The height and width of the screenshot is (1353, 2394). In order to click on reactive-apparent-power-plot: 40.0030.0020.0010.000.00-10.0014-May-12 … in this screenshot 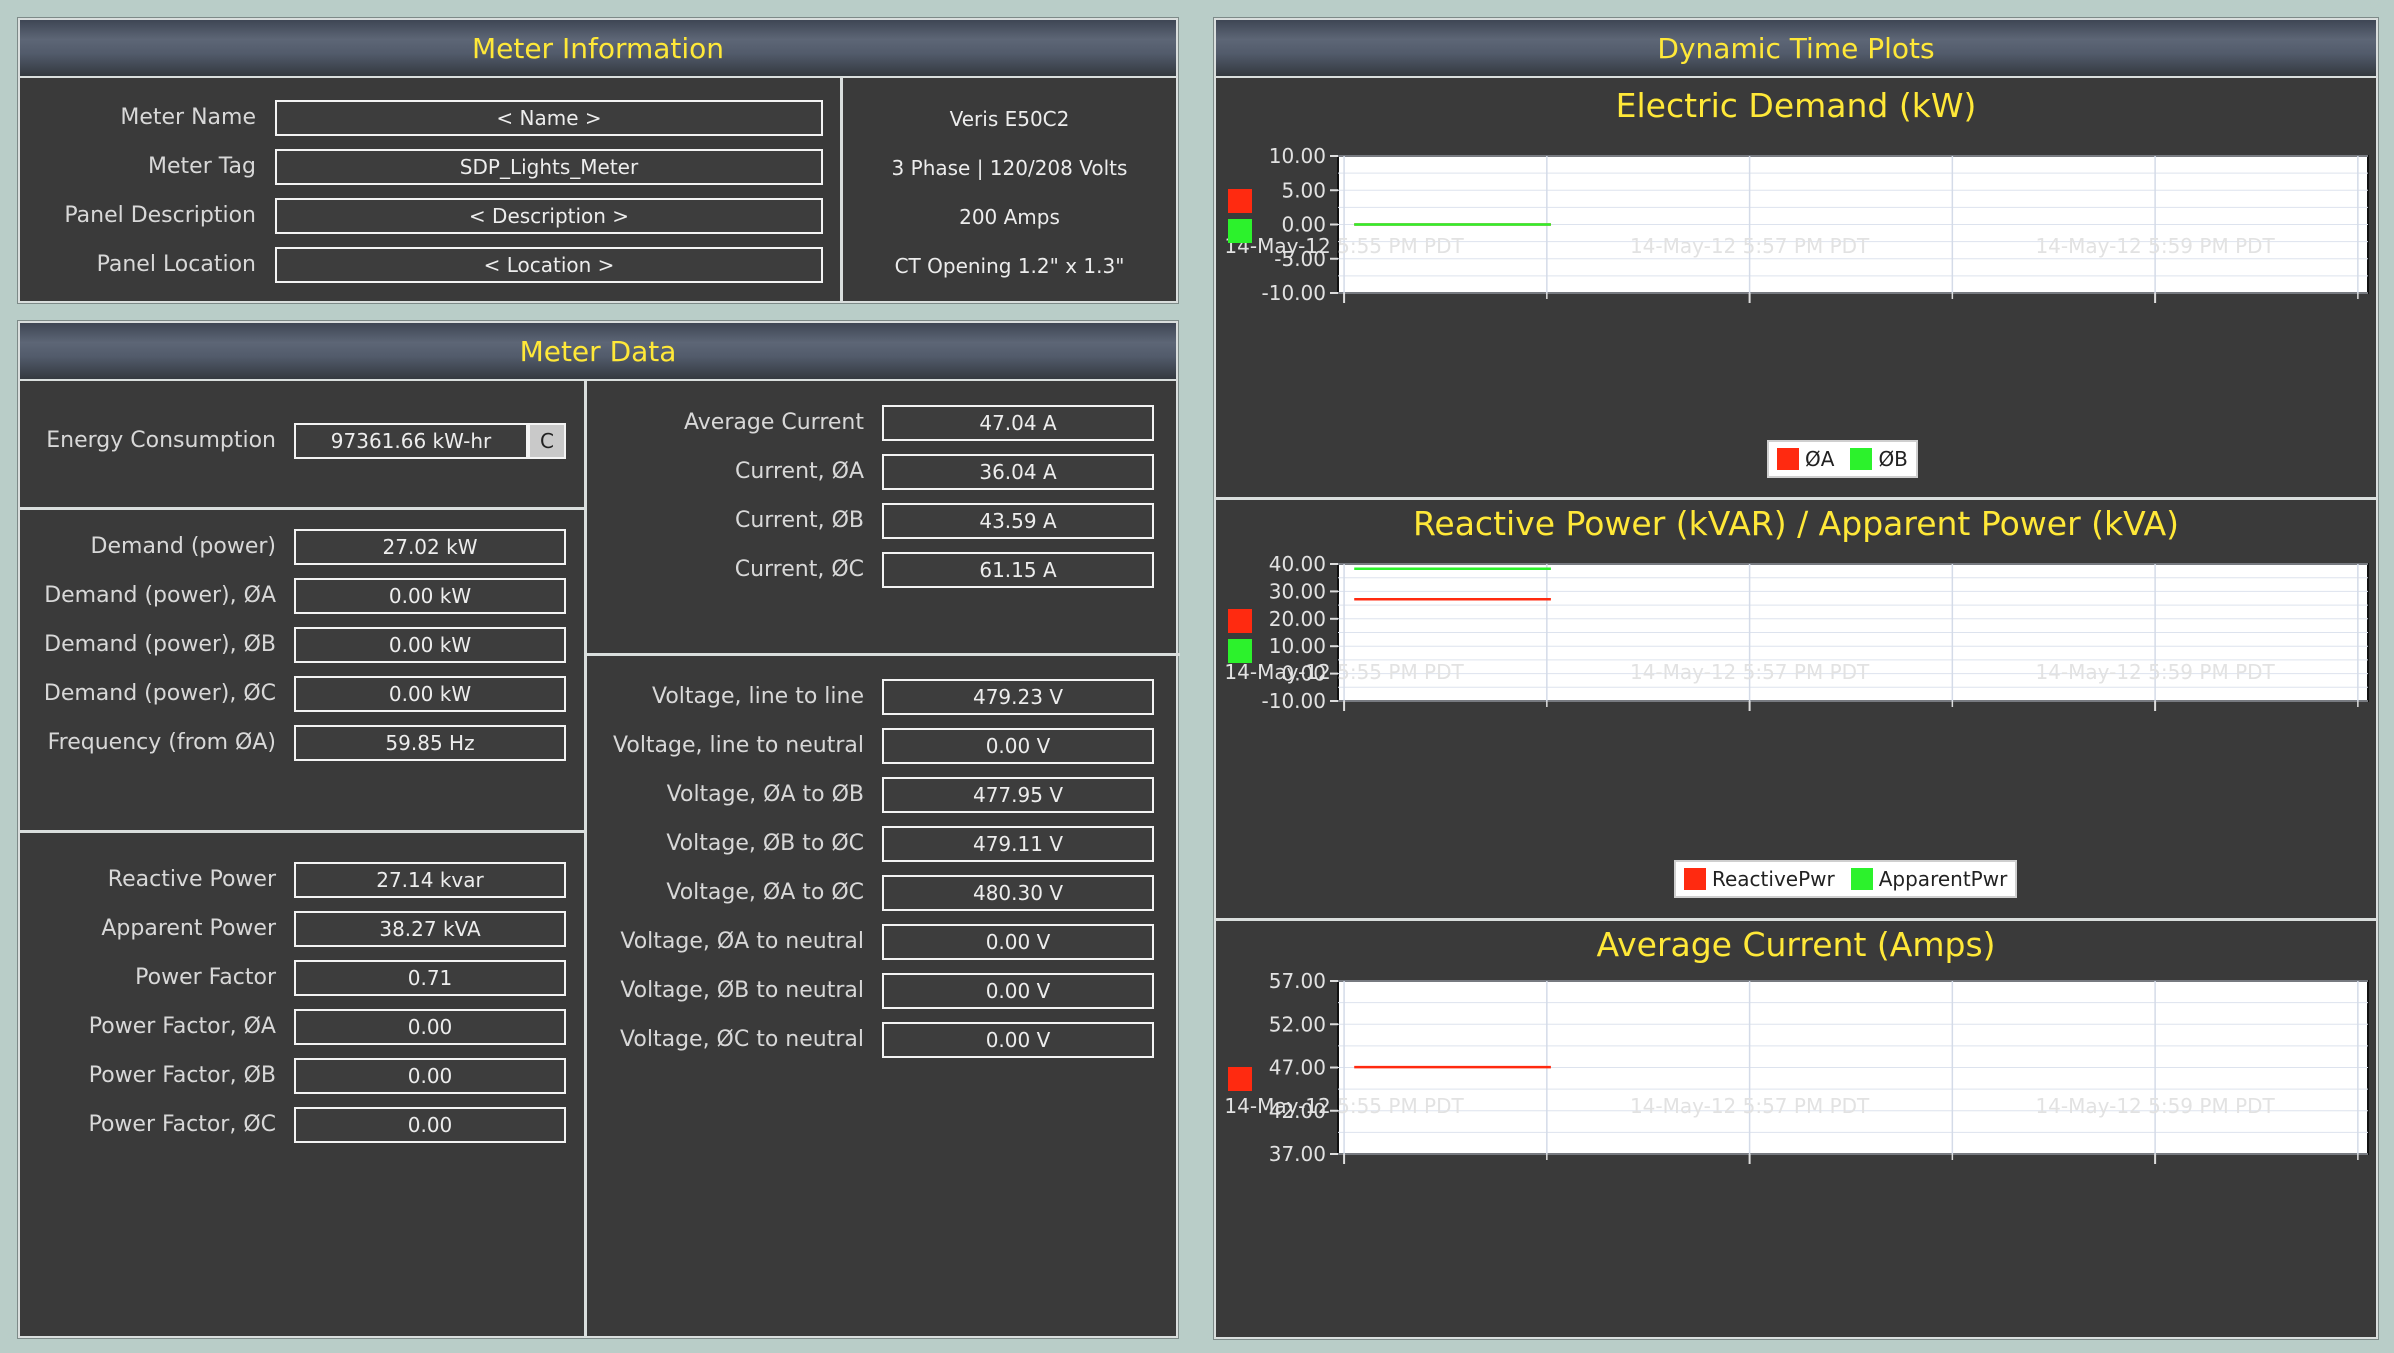, I will do `click(1796, 632)`.